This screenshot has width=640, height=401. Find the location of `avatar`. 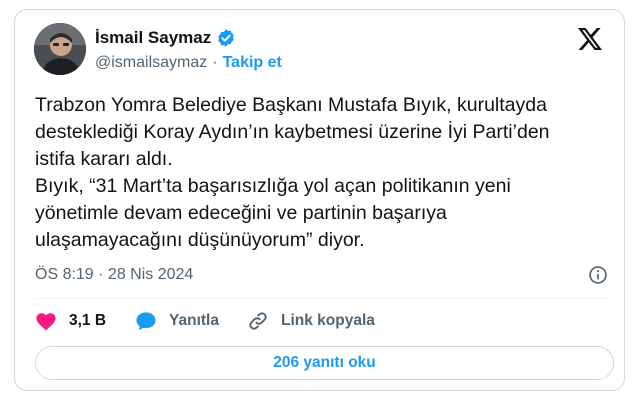

avatar is located at coordinates (60, 49).